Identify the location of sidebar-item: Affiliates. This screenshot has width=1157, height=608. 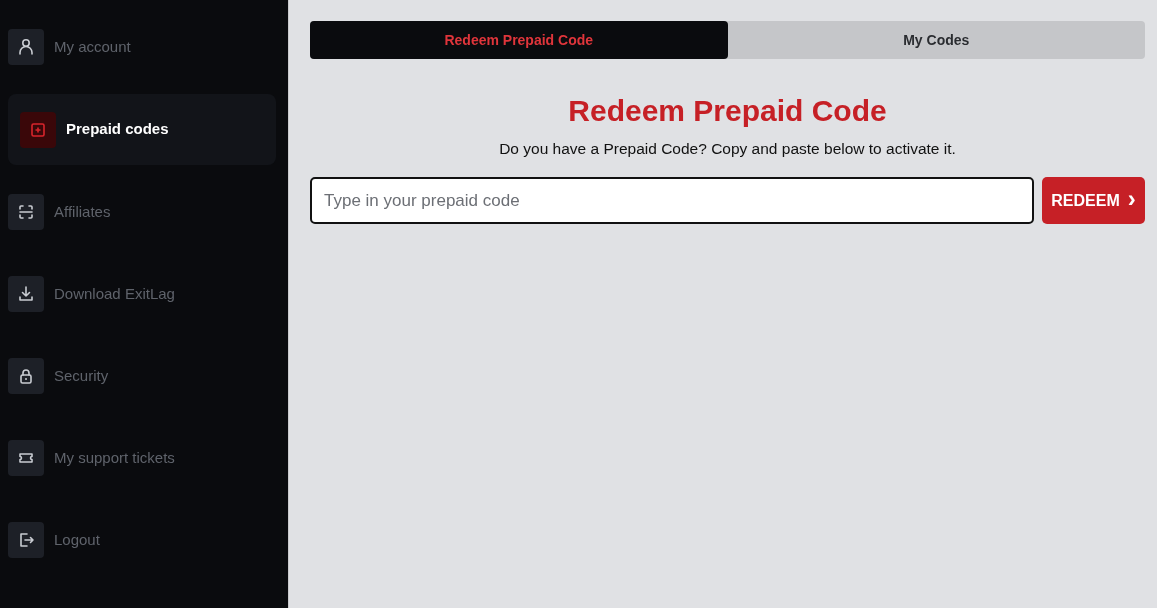
(142, 212).